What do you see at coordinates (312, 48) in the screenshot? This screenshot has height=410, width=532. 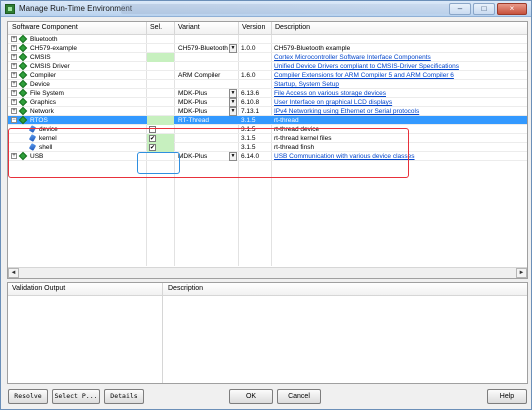 I see `description-text: CH579-Bluetooth example` at bounding box center [312, 48].